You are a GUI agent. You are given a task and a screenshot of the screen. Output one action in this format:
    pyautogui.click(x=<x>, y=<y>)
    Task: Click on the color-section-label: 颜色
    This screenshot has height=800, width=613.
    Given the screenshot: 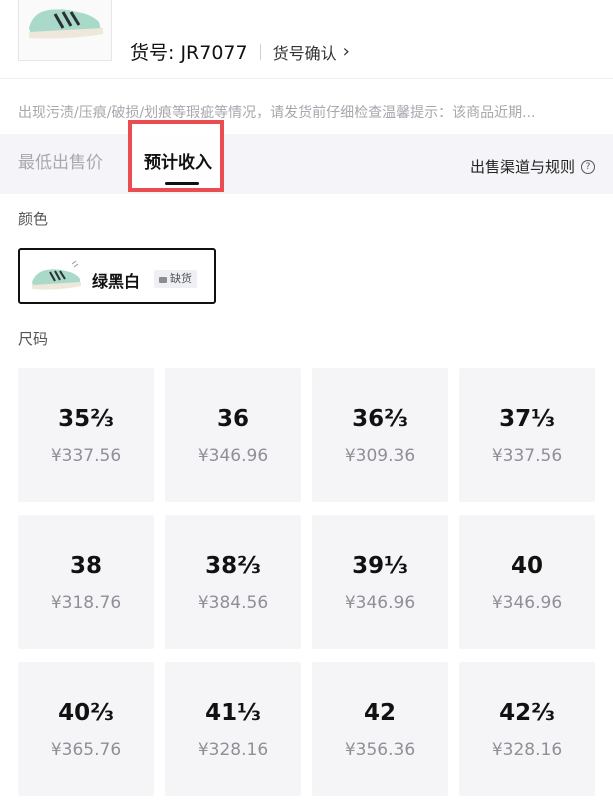 What is the action you would take?
    pyautogui.click(x=33, y=219)
    